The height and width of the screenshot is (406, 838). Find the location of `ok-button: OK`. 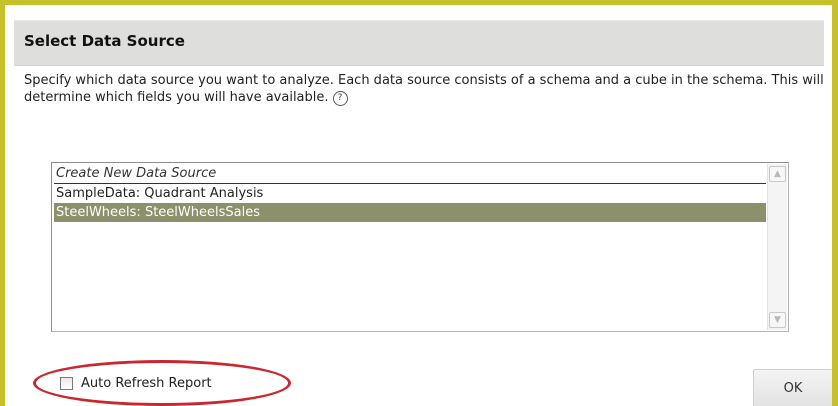

ok-button: OK is located at coordinates (792, 387).